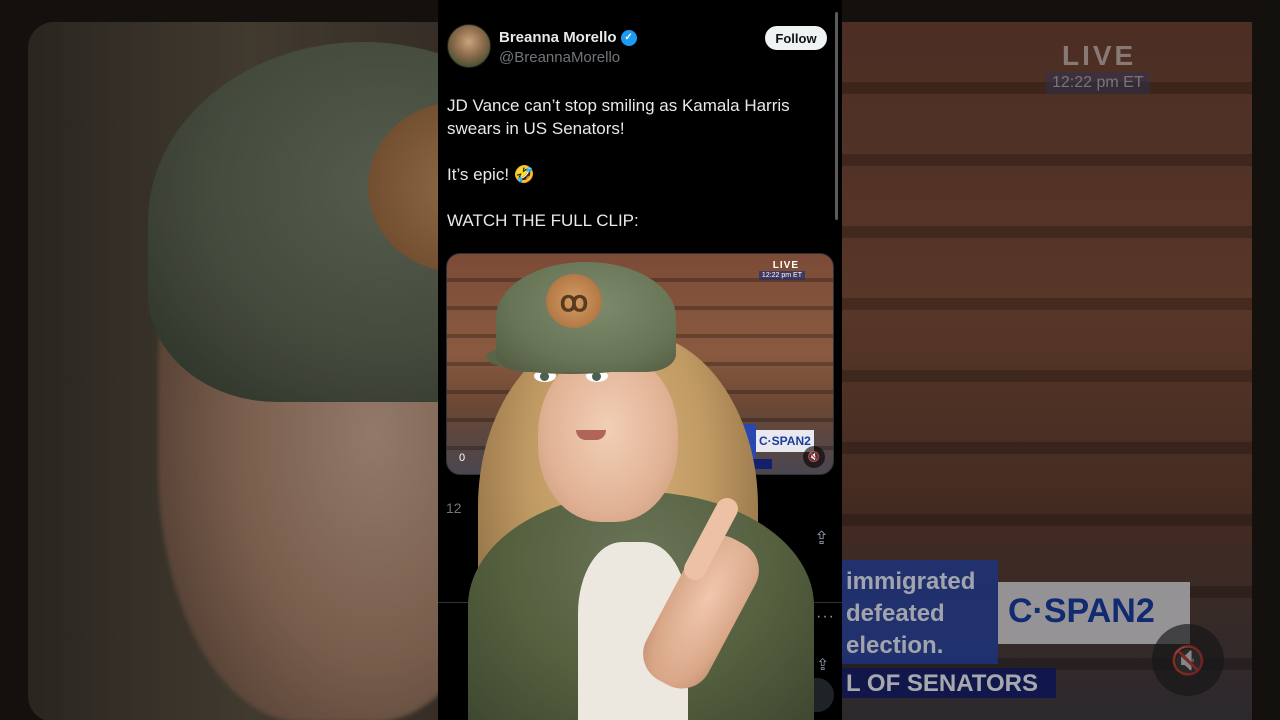 The height and width of the screenshot is (720, 1280). I want to click on video-counter: 0, so click(462, 458).